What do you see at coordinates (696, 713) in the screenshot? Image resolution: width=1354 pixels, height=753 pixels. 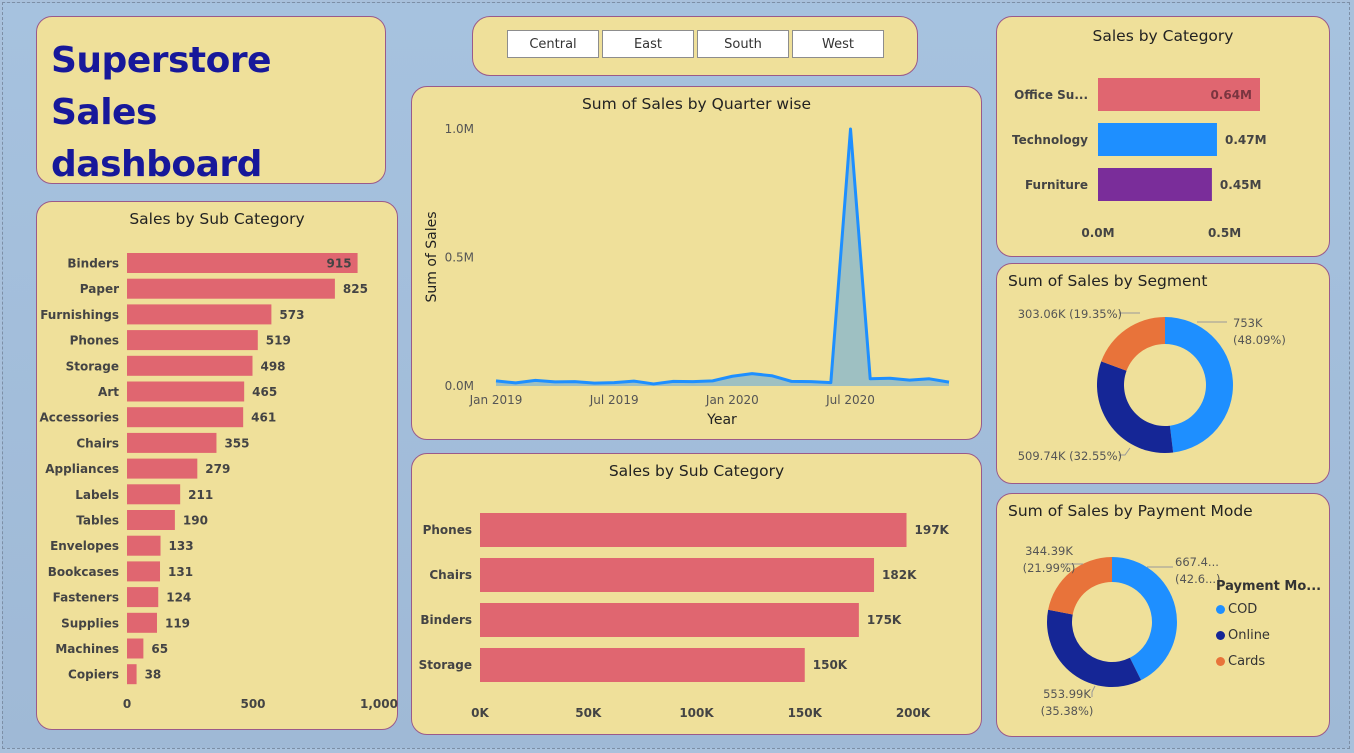 I see `x-tick-label: 100K` at bounding box center [696, 713].